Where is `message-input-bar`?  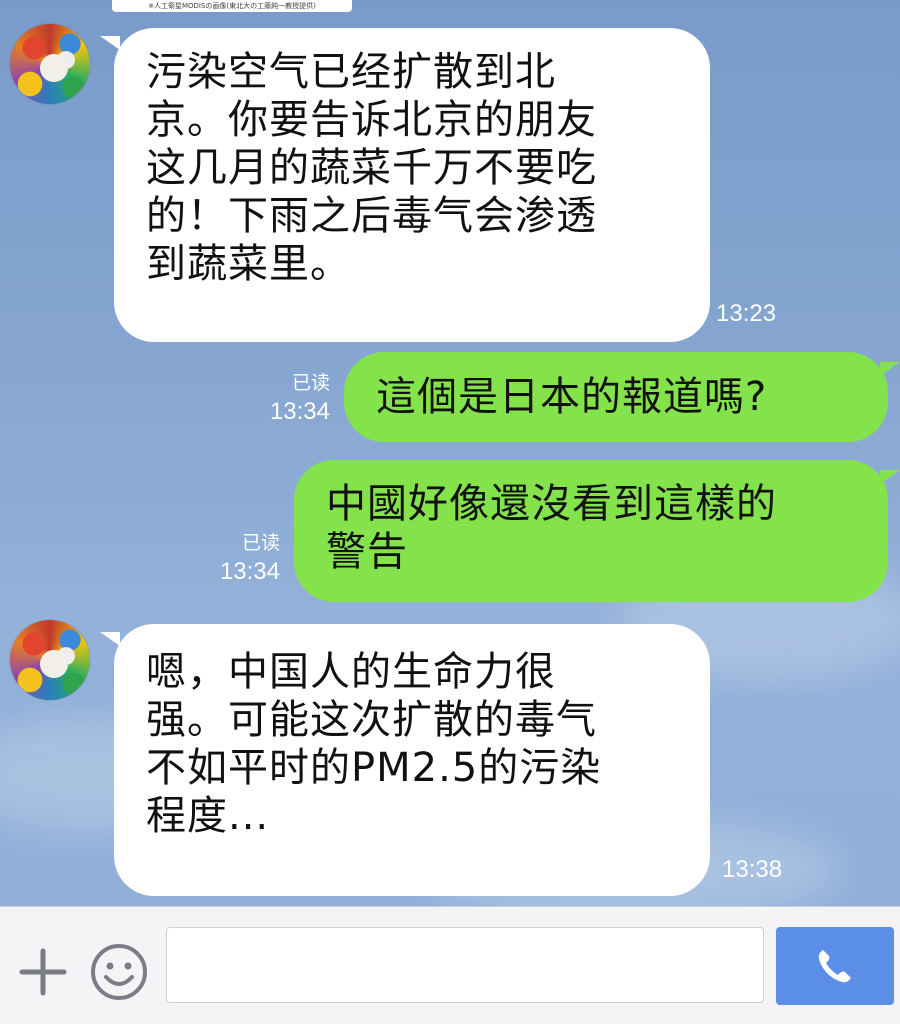
message-input-bar is located at coordinates (450, 965).